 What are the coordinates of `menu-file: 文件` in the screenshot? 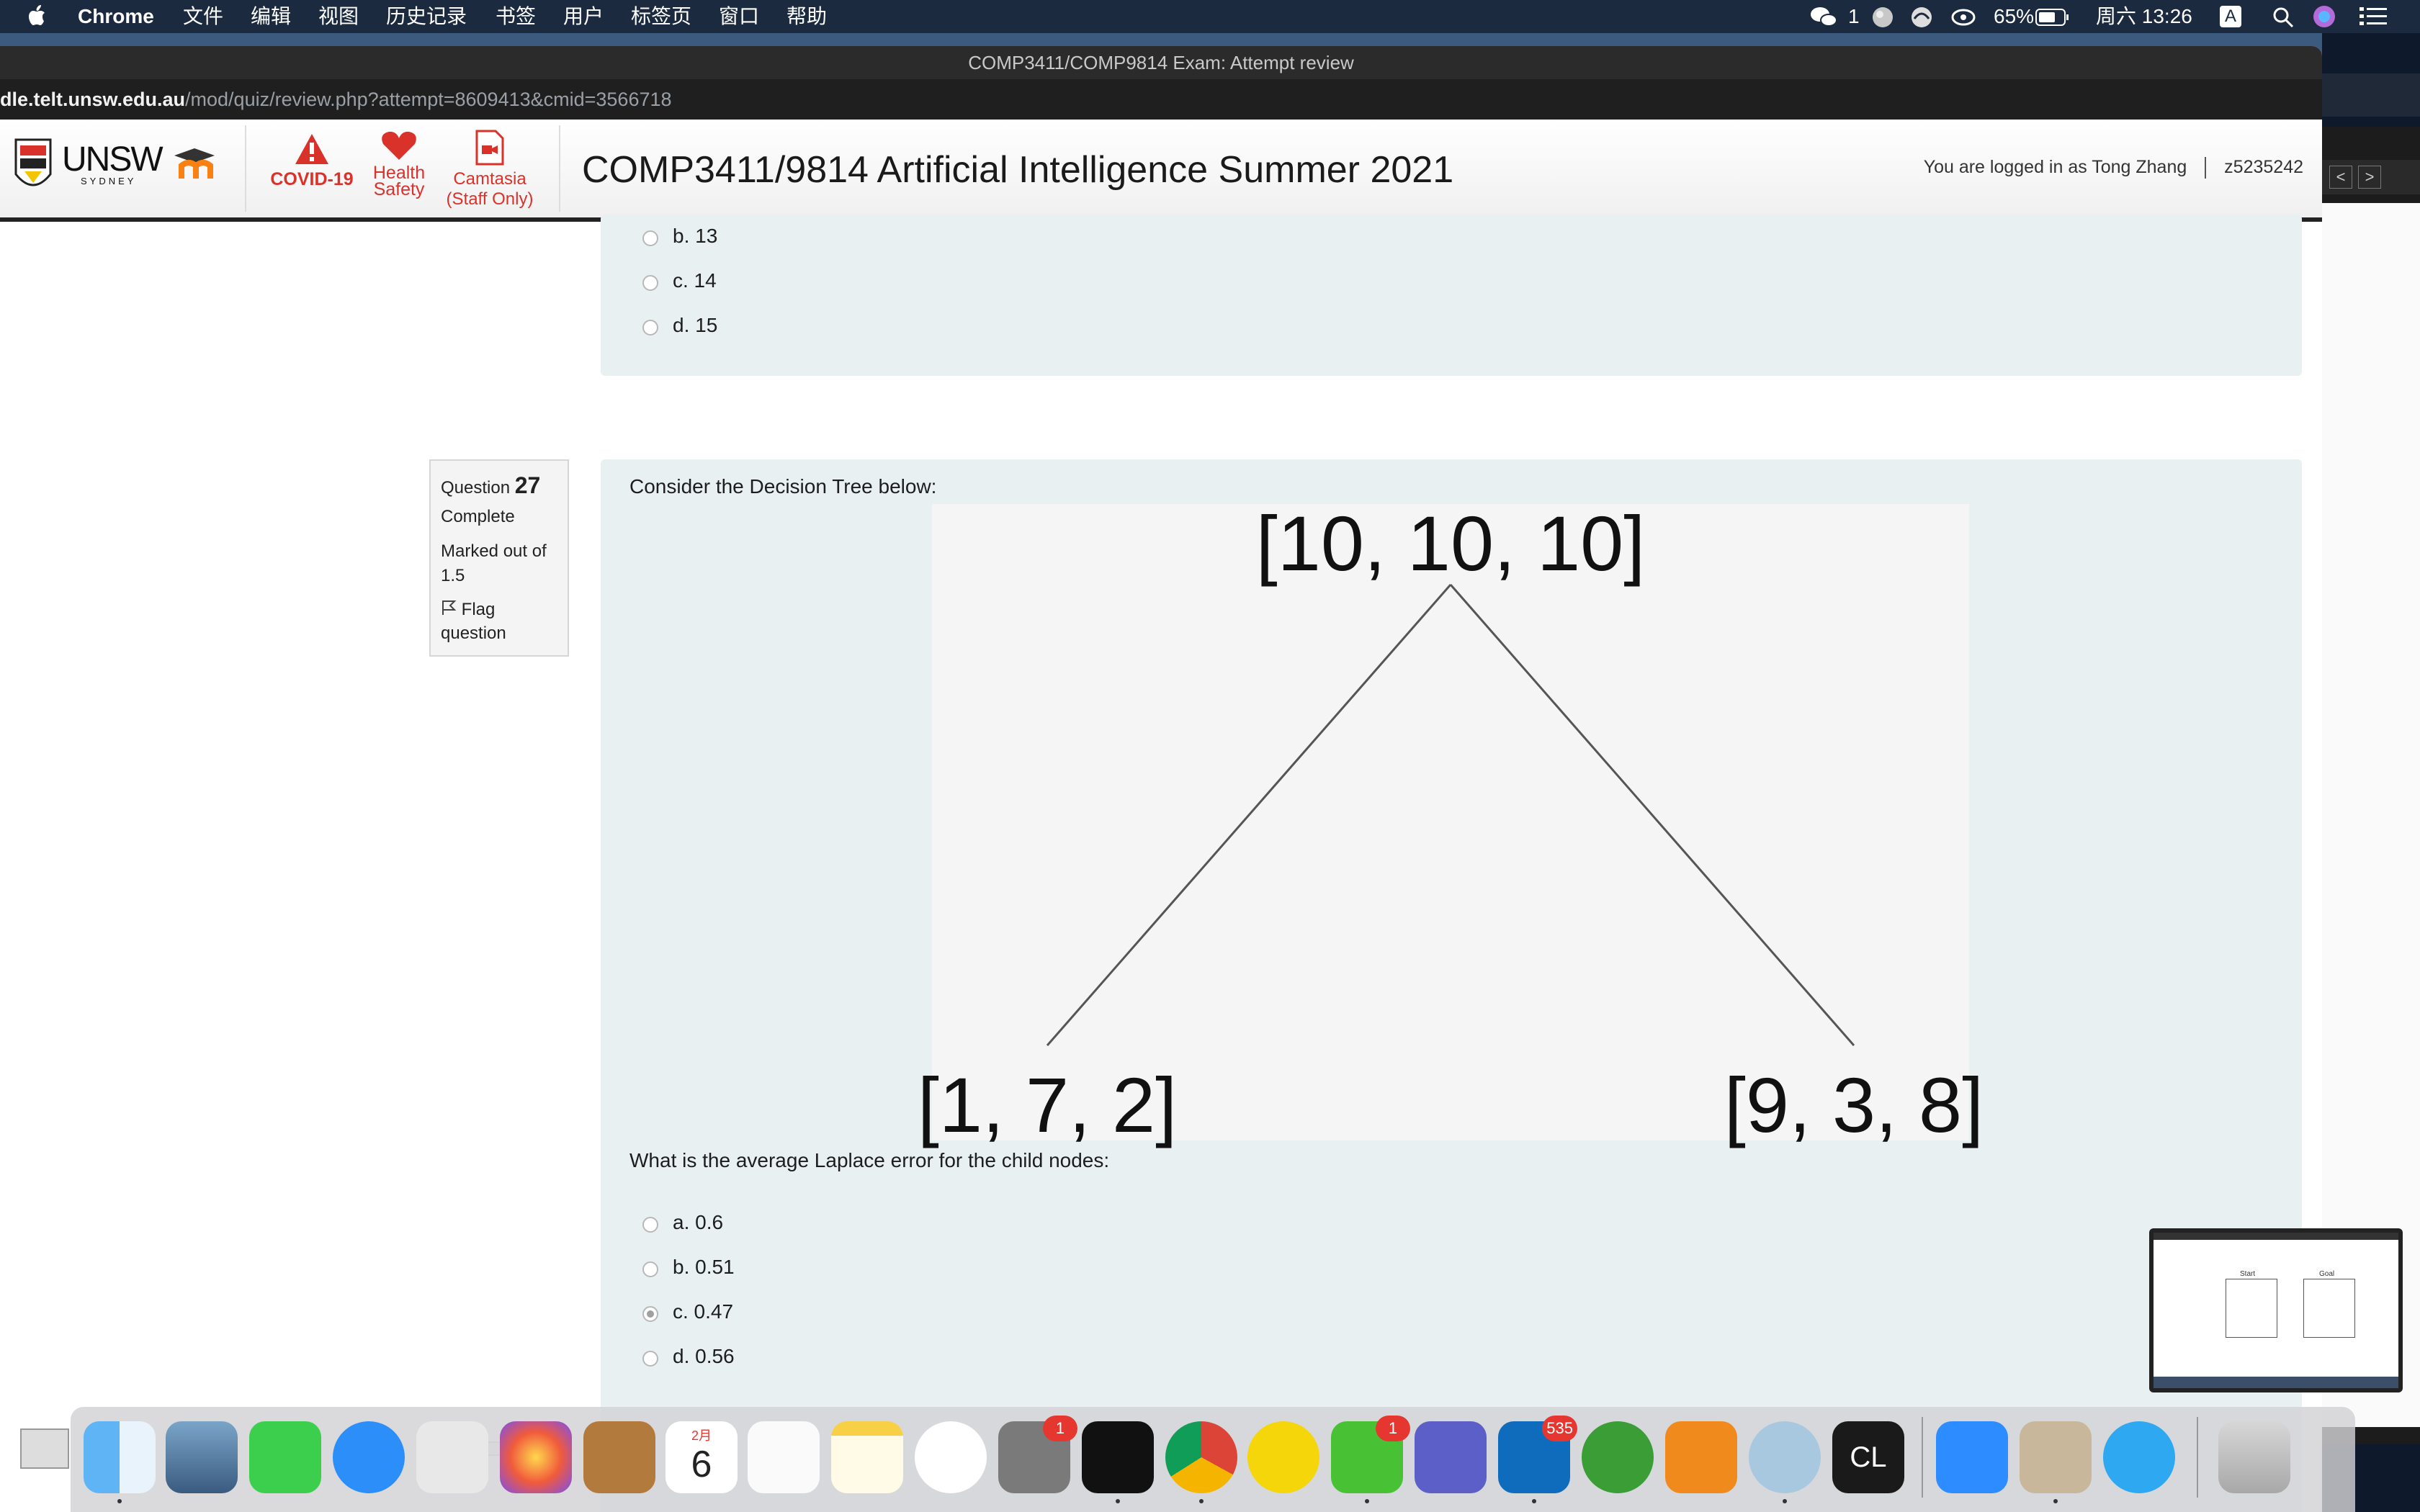 It's located at (203, 16).